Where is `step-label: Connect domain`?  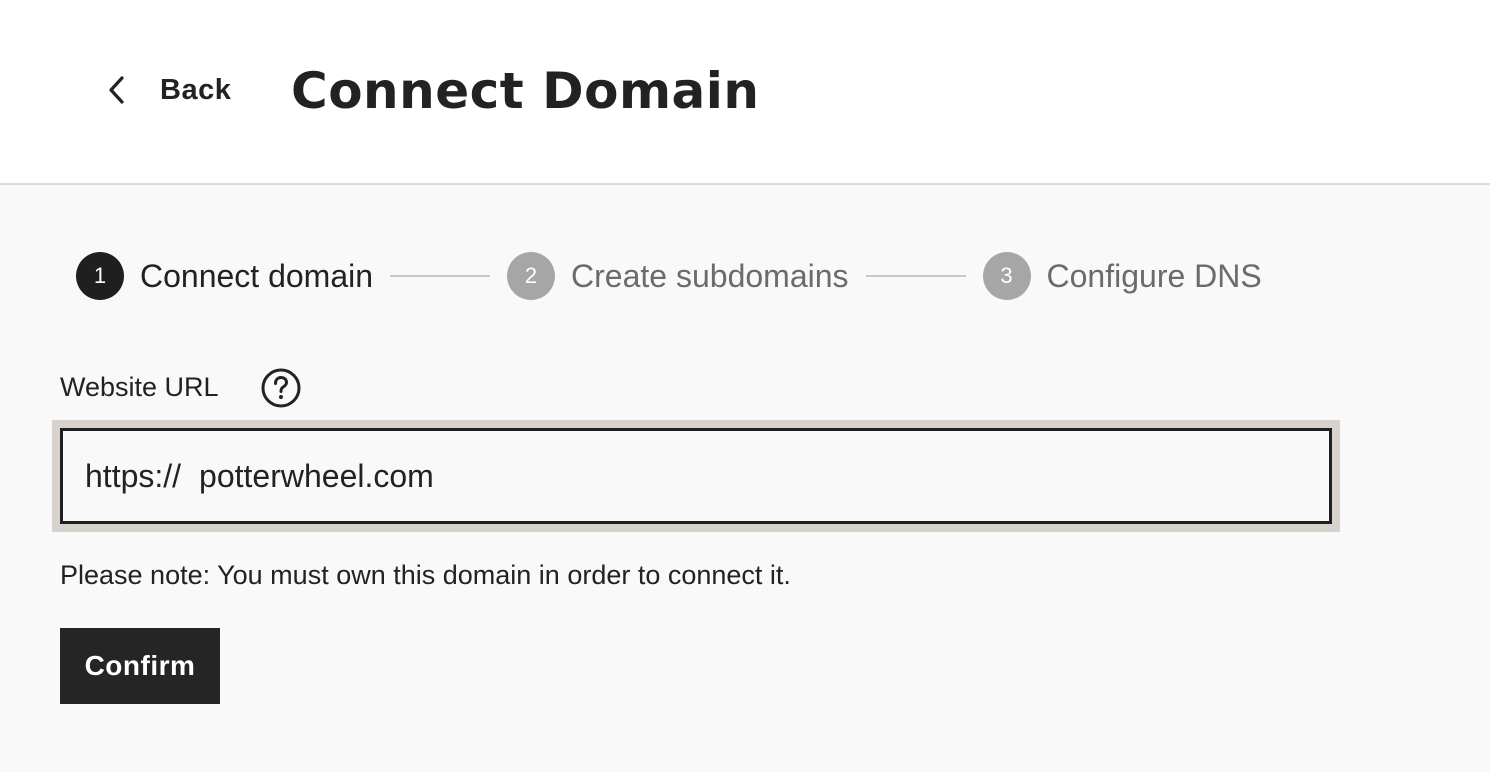 step-label: Connect domain is located at coordinates (257, 275).